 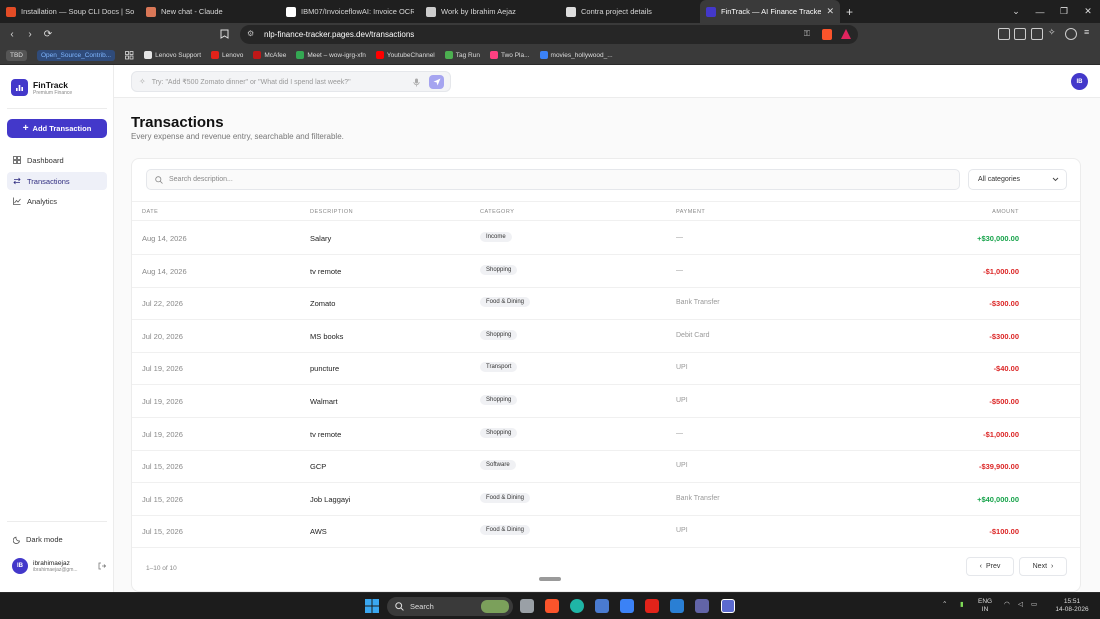 I want to click on prev-page-button: ‹ Prev, so click(x=990, y=566).